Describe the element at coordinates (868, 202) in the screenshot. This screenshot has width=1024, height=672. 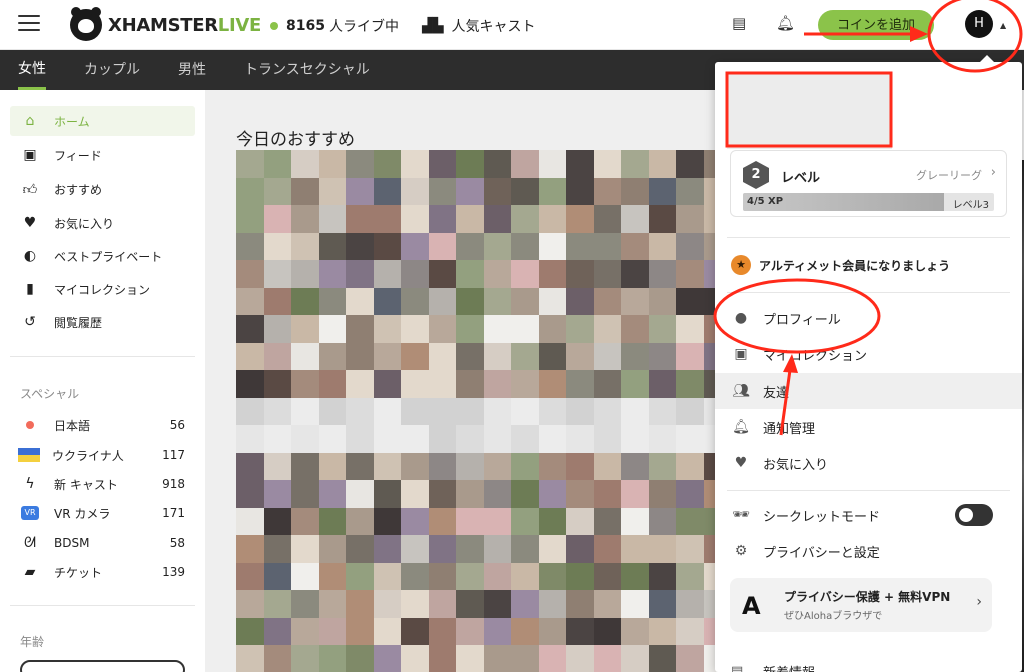
I see `xp-progress-bar: 4/5 XP レベル3` at that location.